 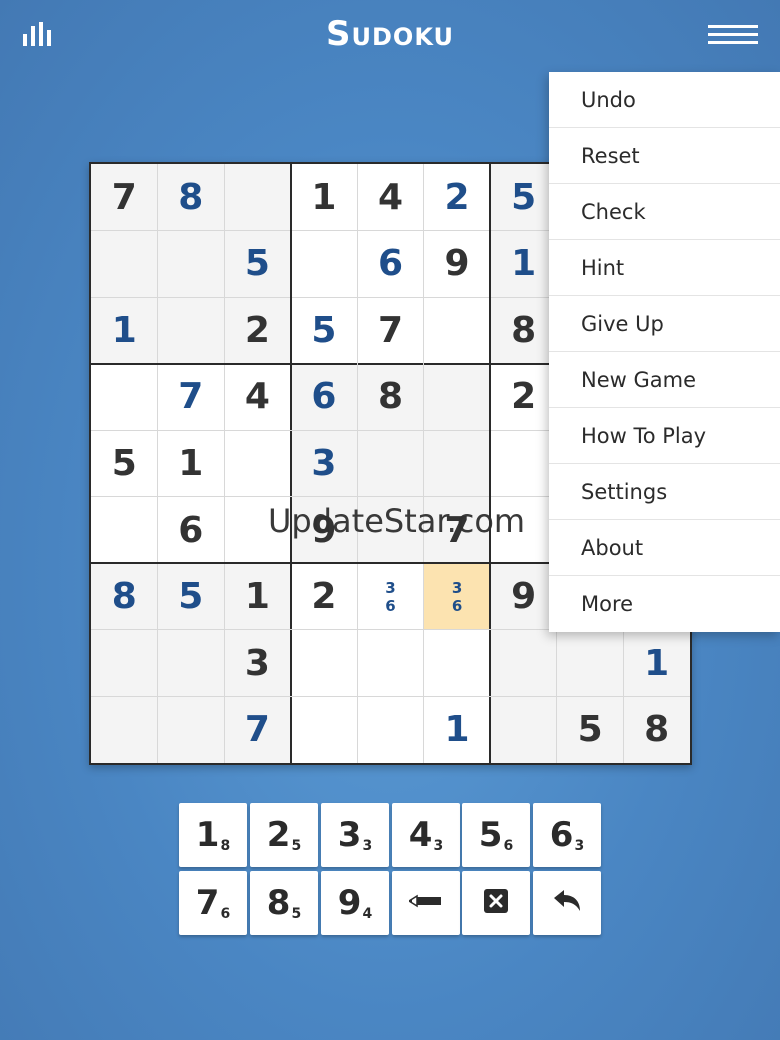 What do you see at coordinates (296, 846) in the screenshot?
I see `key-remaining-count: 5` at bounding box center [296, 846].